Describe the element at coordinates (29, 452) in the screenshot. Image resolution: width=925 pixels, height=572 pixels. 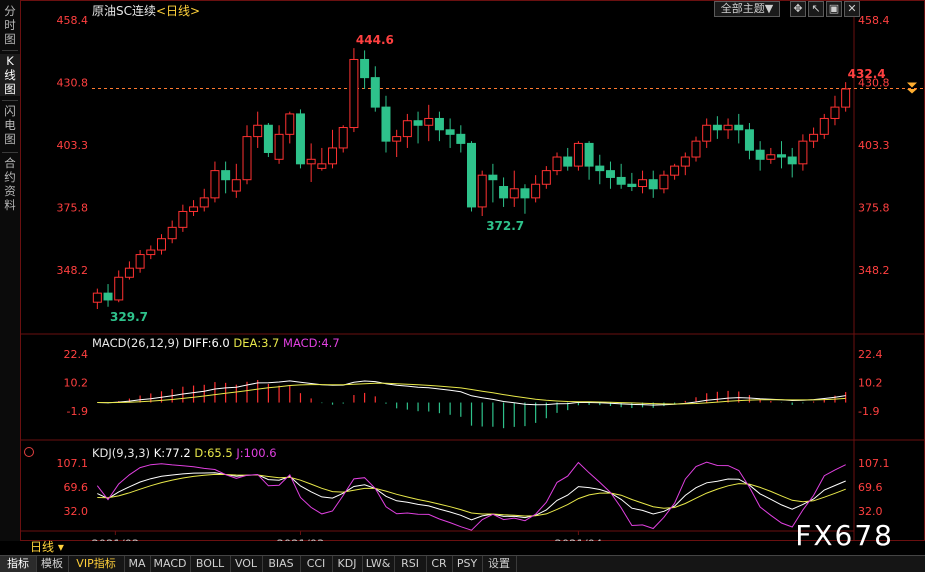
I see `settings-dot-icon` at that location.